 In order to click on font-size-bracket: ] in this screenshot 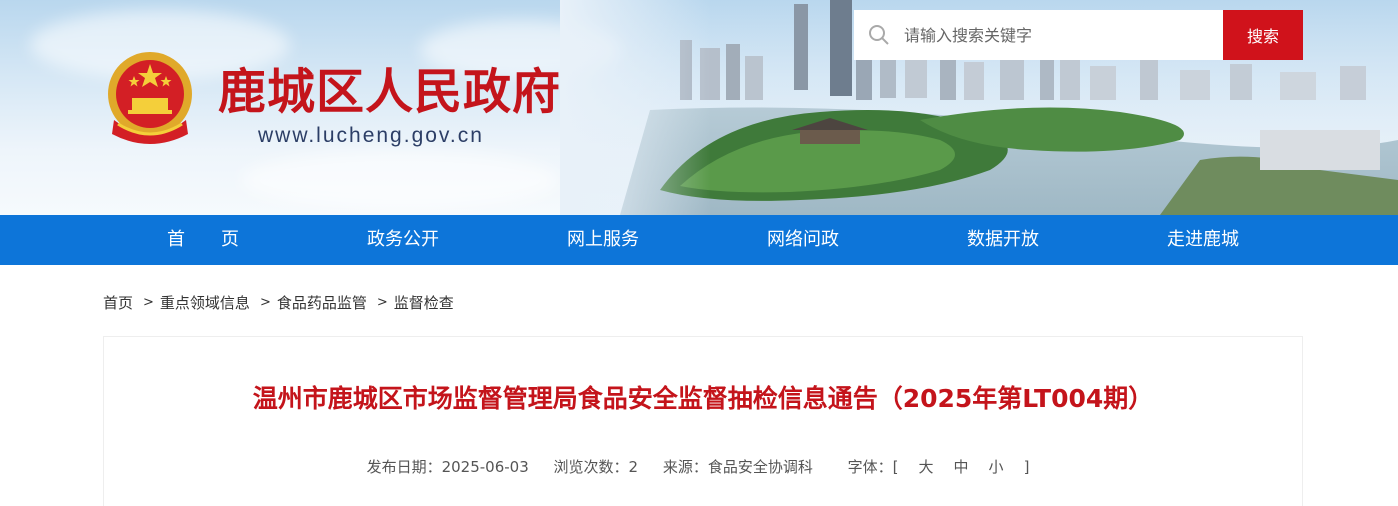, I will do `click(1026, 467)`.